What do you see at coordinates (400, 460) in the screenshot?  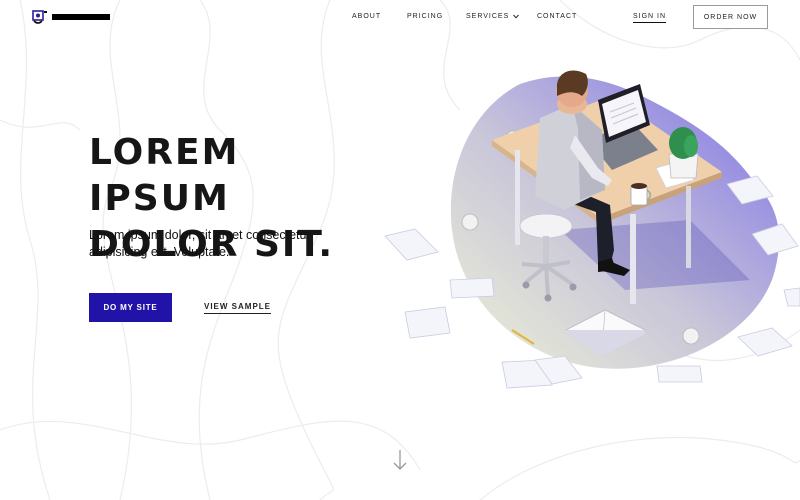 I see `arrow-down-icon` at bounding box center [400, 460].